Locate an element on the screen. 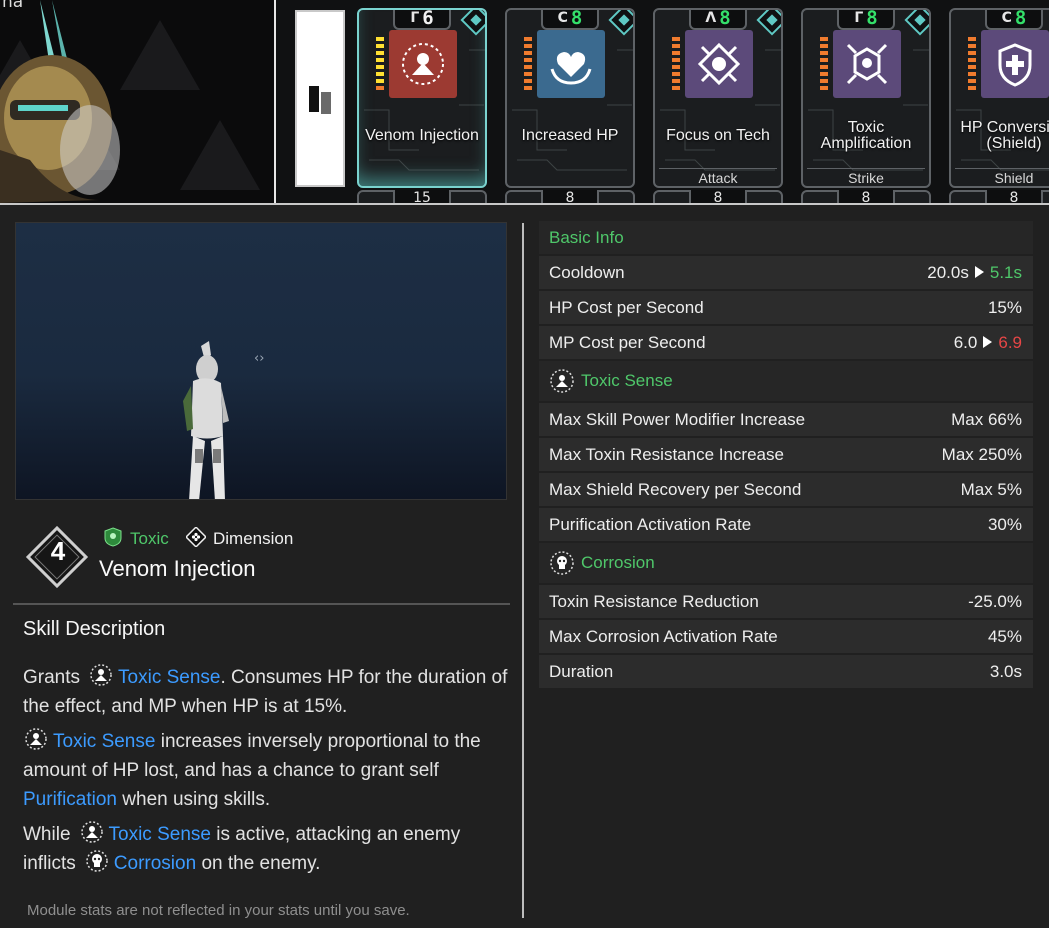  module-card: C8 HP Conversion (Shield) Shield is located at coordinates (999, 98).